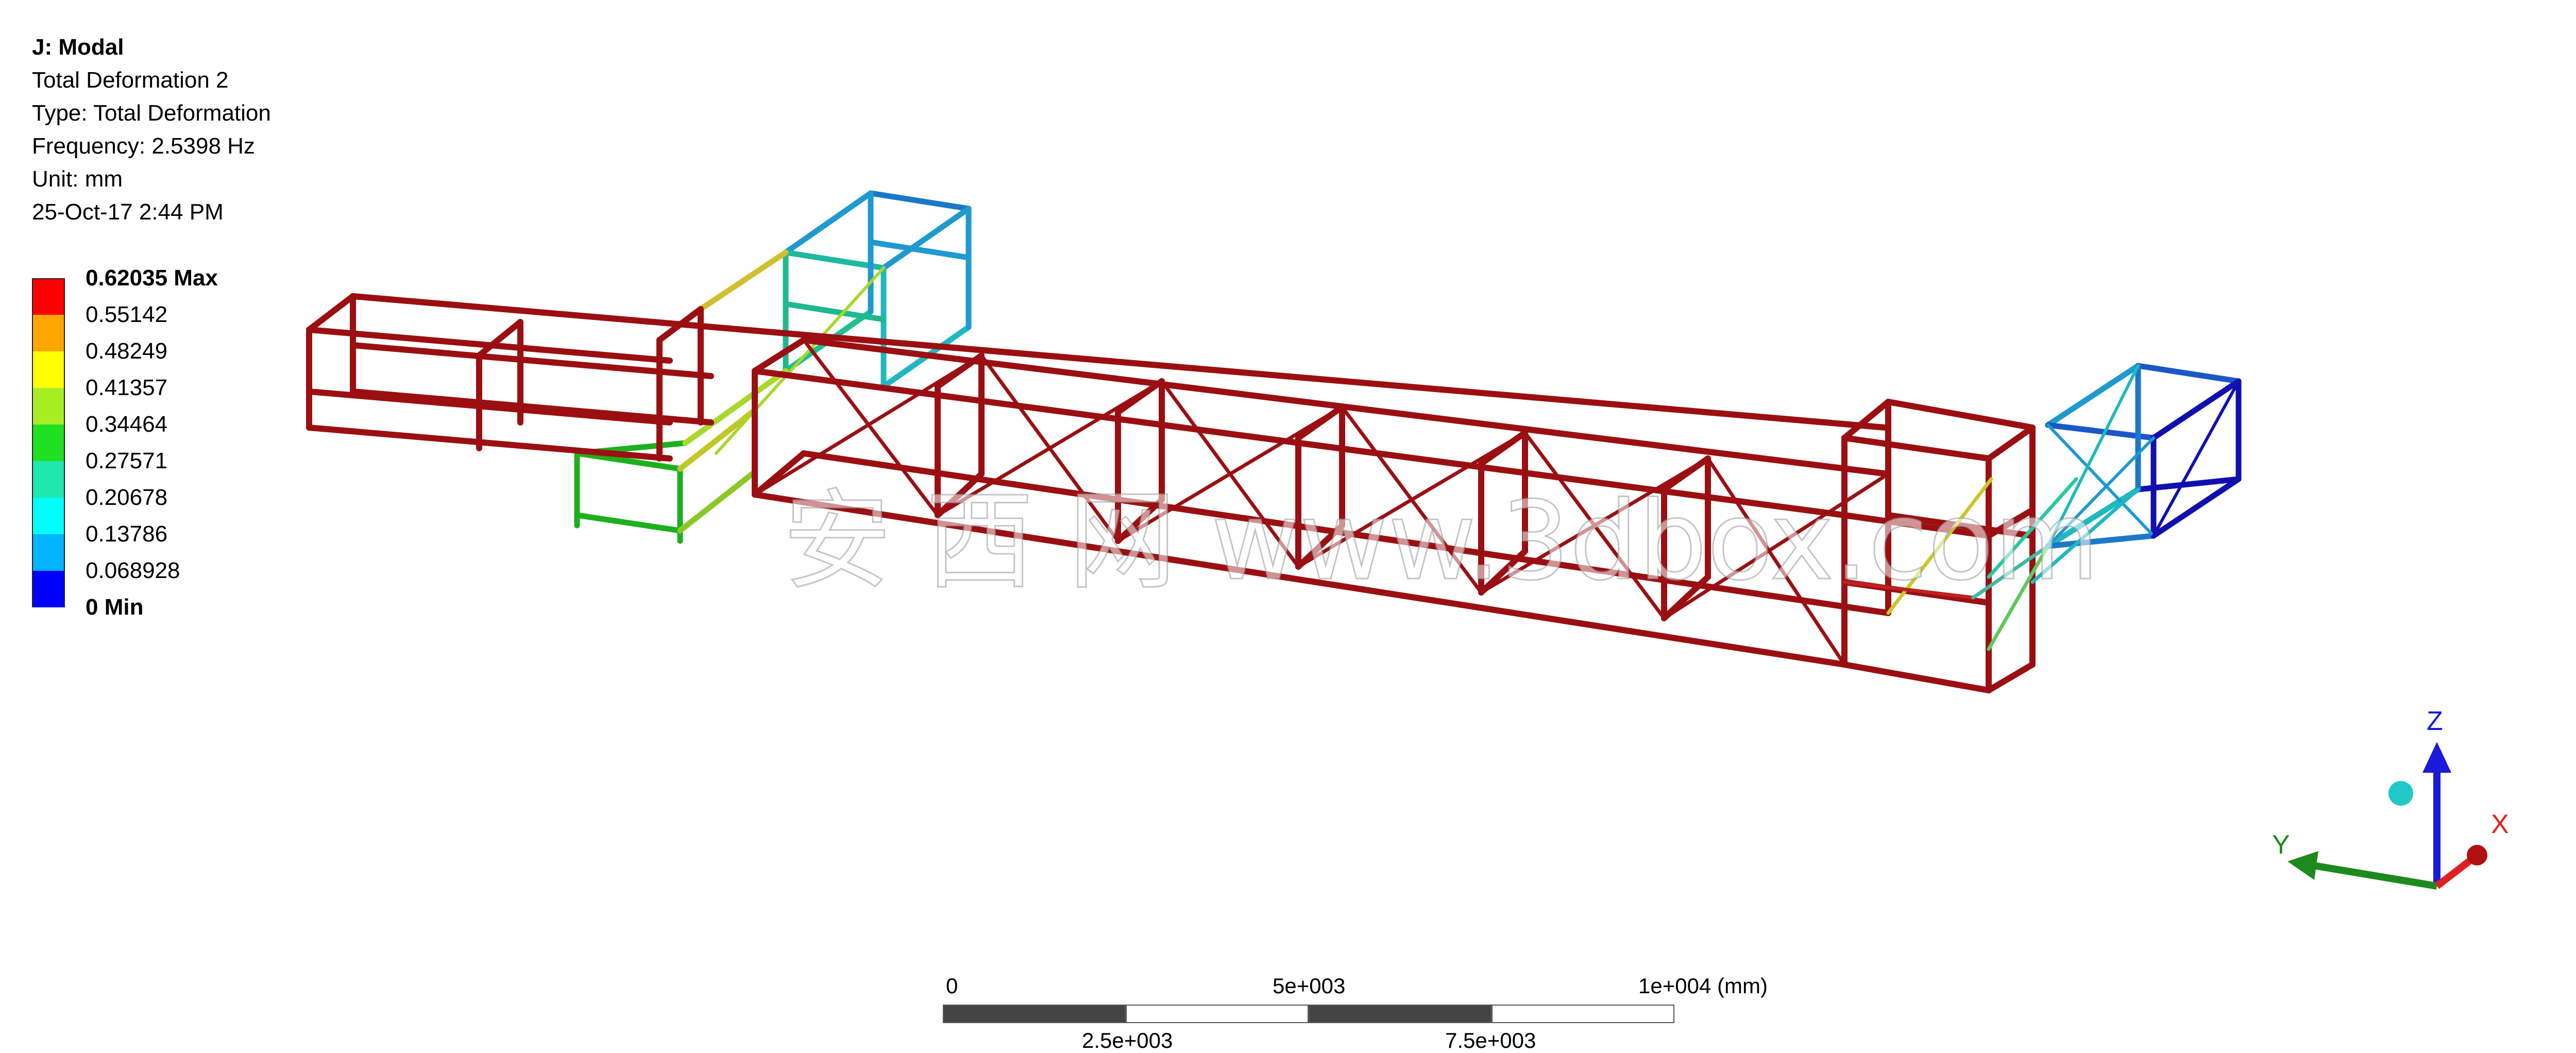 This screenshot has height=1053, width=2576. Describe the element at coordinates (1441, 542) in the screenshot. I see `watermark: 安 西 网 www.3dbox.com` at that location.